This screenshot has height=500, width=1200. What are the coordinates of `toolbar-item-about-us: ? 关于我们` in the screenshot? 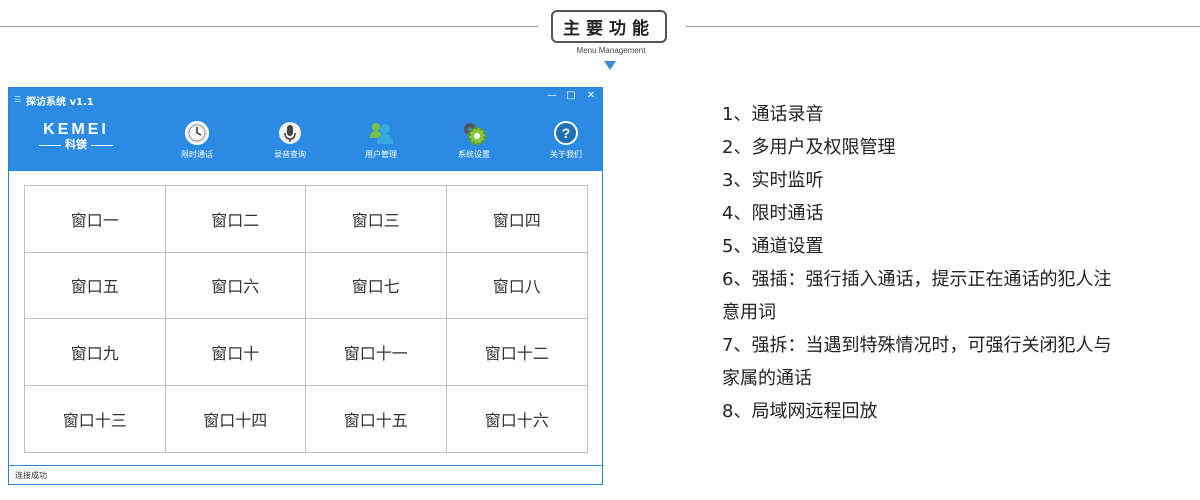 It's located at (566, 143).